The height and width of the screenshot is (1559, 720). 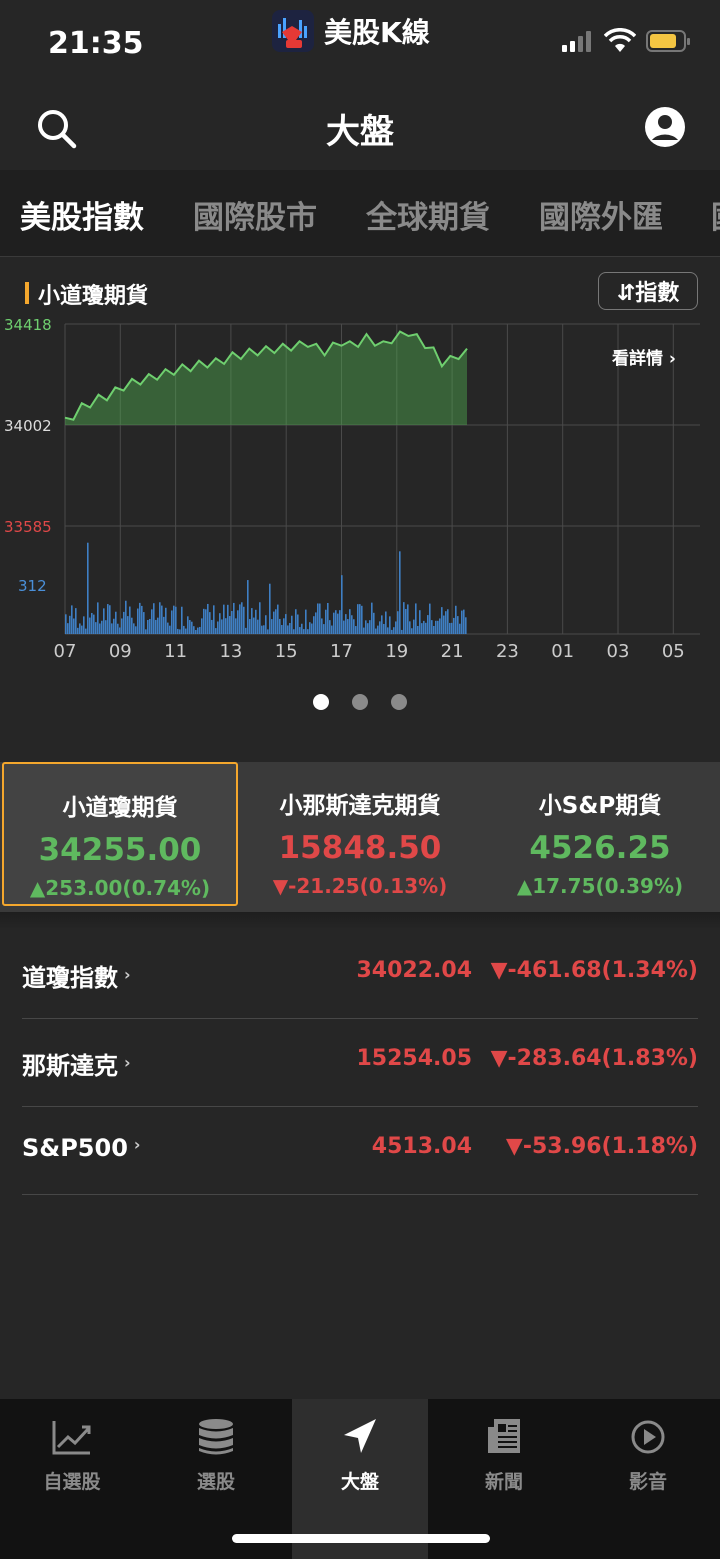 What do you see at coordinates (668, 41) in the screenshot?
I see `battery-icon` at bounding box center [668, 41].